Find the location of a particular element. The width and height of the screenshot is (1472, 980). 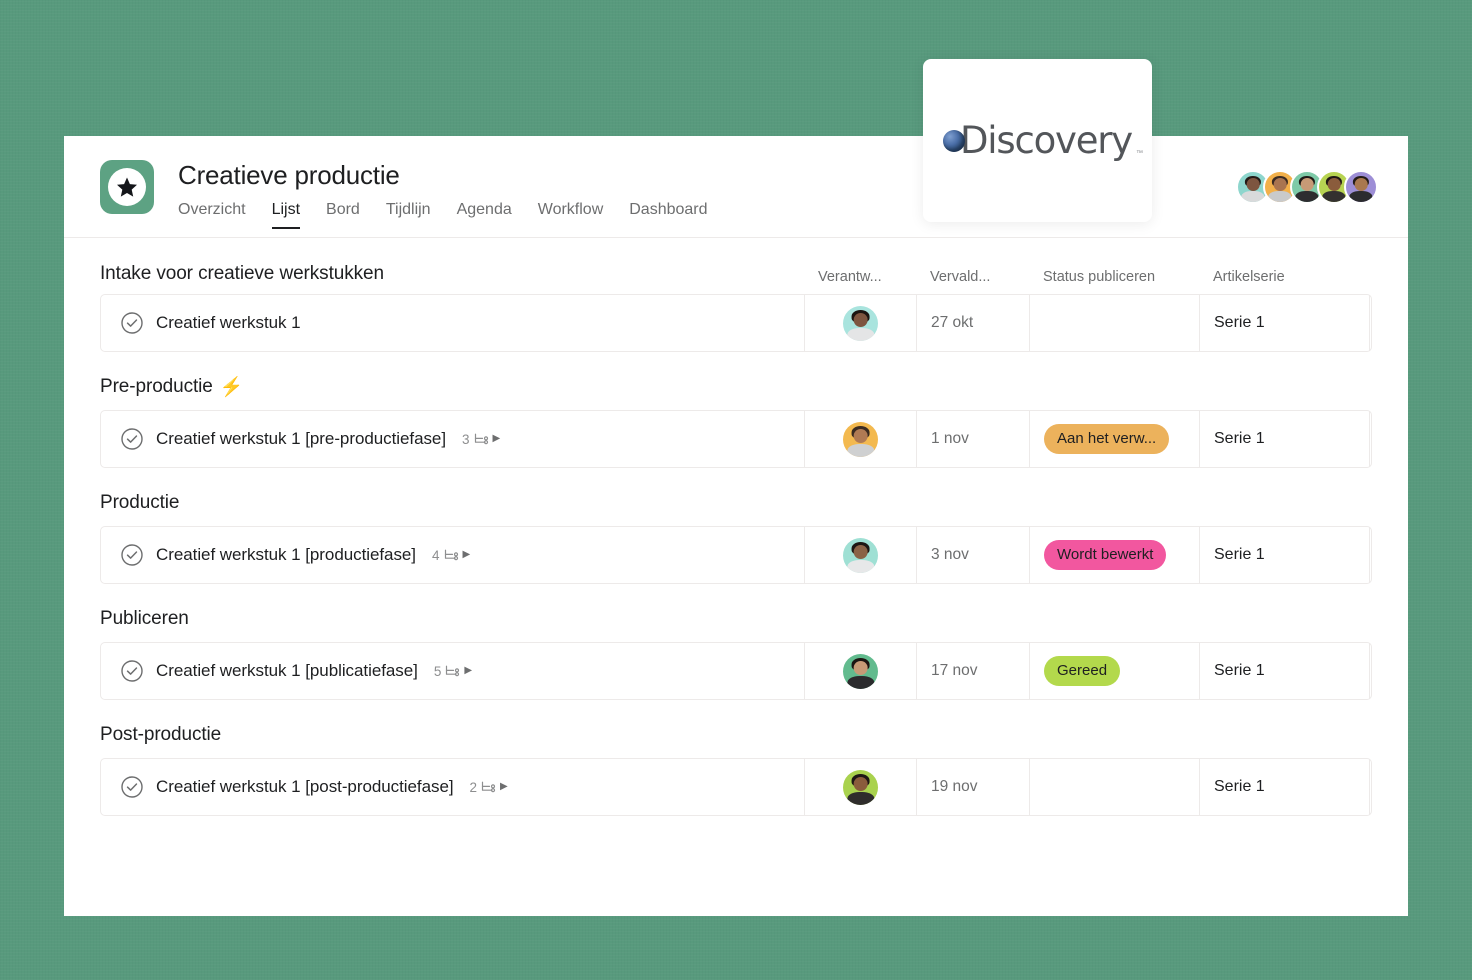

due-date-cell: 27 okt is located at coordinates (973, 323).